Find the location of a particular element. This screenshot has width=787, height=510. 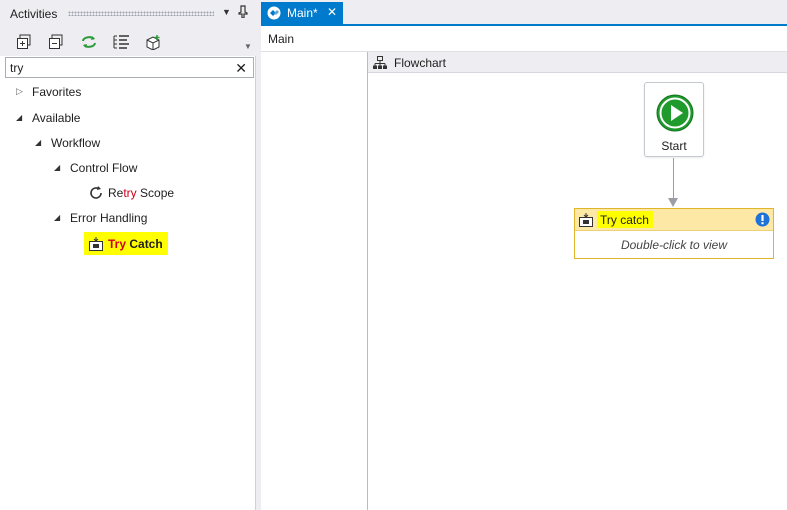

panel-title: Activities is located at coordinates (34, 14).